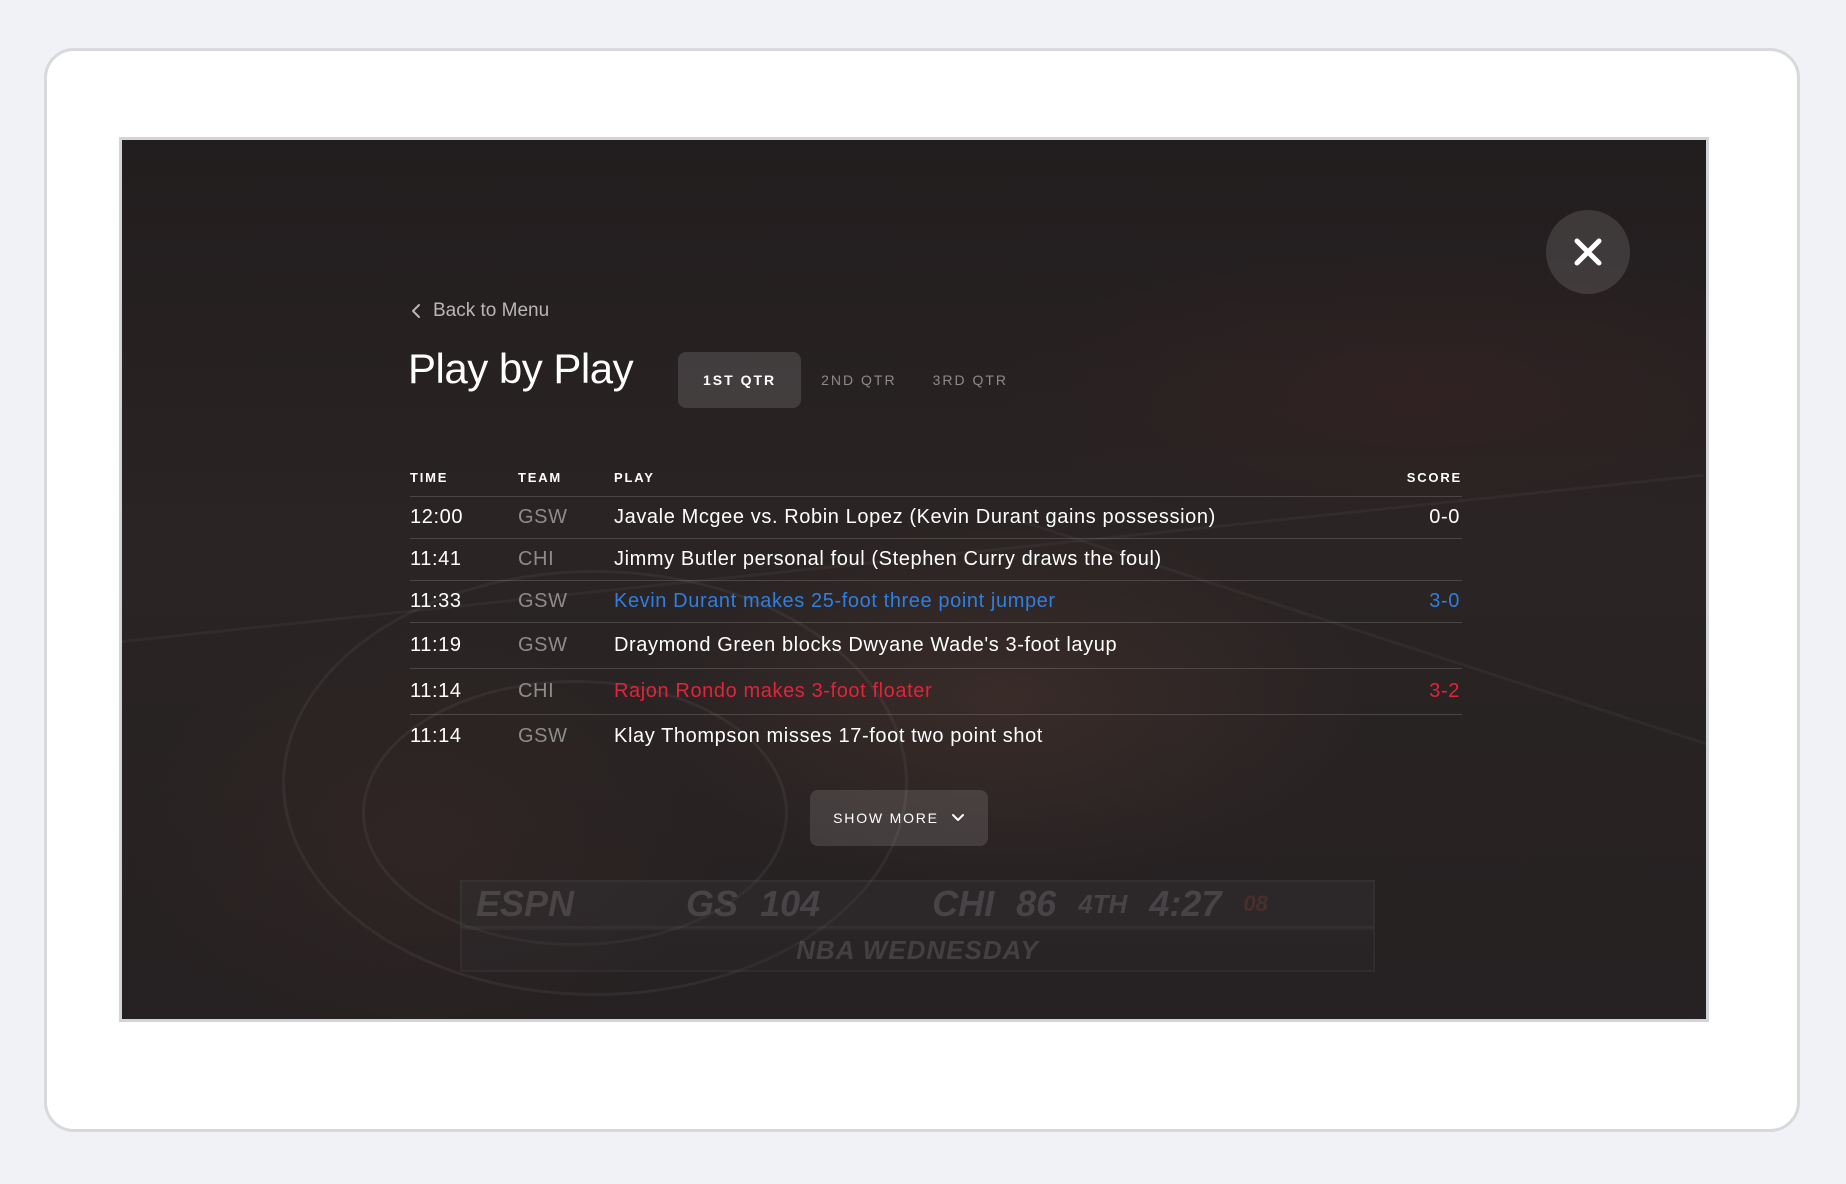 The height and width of the screenshot is (1184, 1846). What do you see at coordinates (917, 950) in the screenshot?
I see `scorebug-banner: NBA WEDNESDAY` at bounding box center [917, 950].